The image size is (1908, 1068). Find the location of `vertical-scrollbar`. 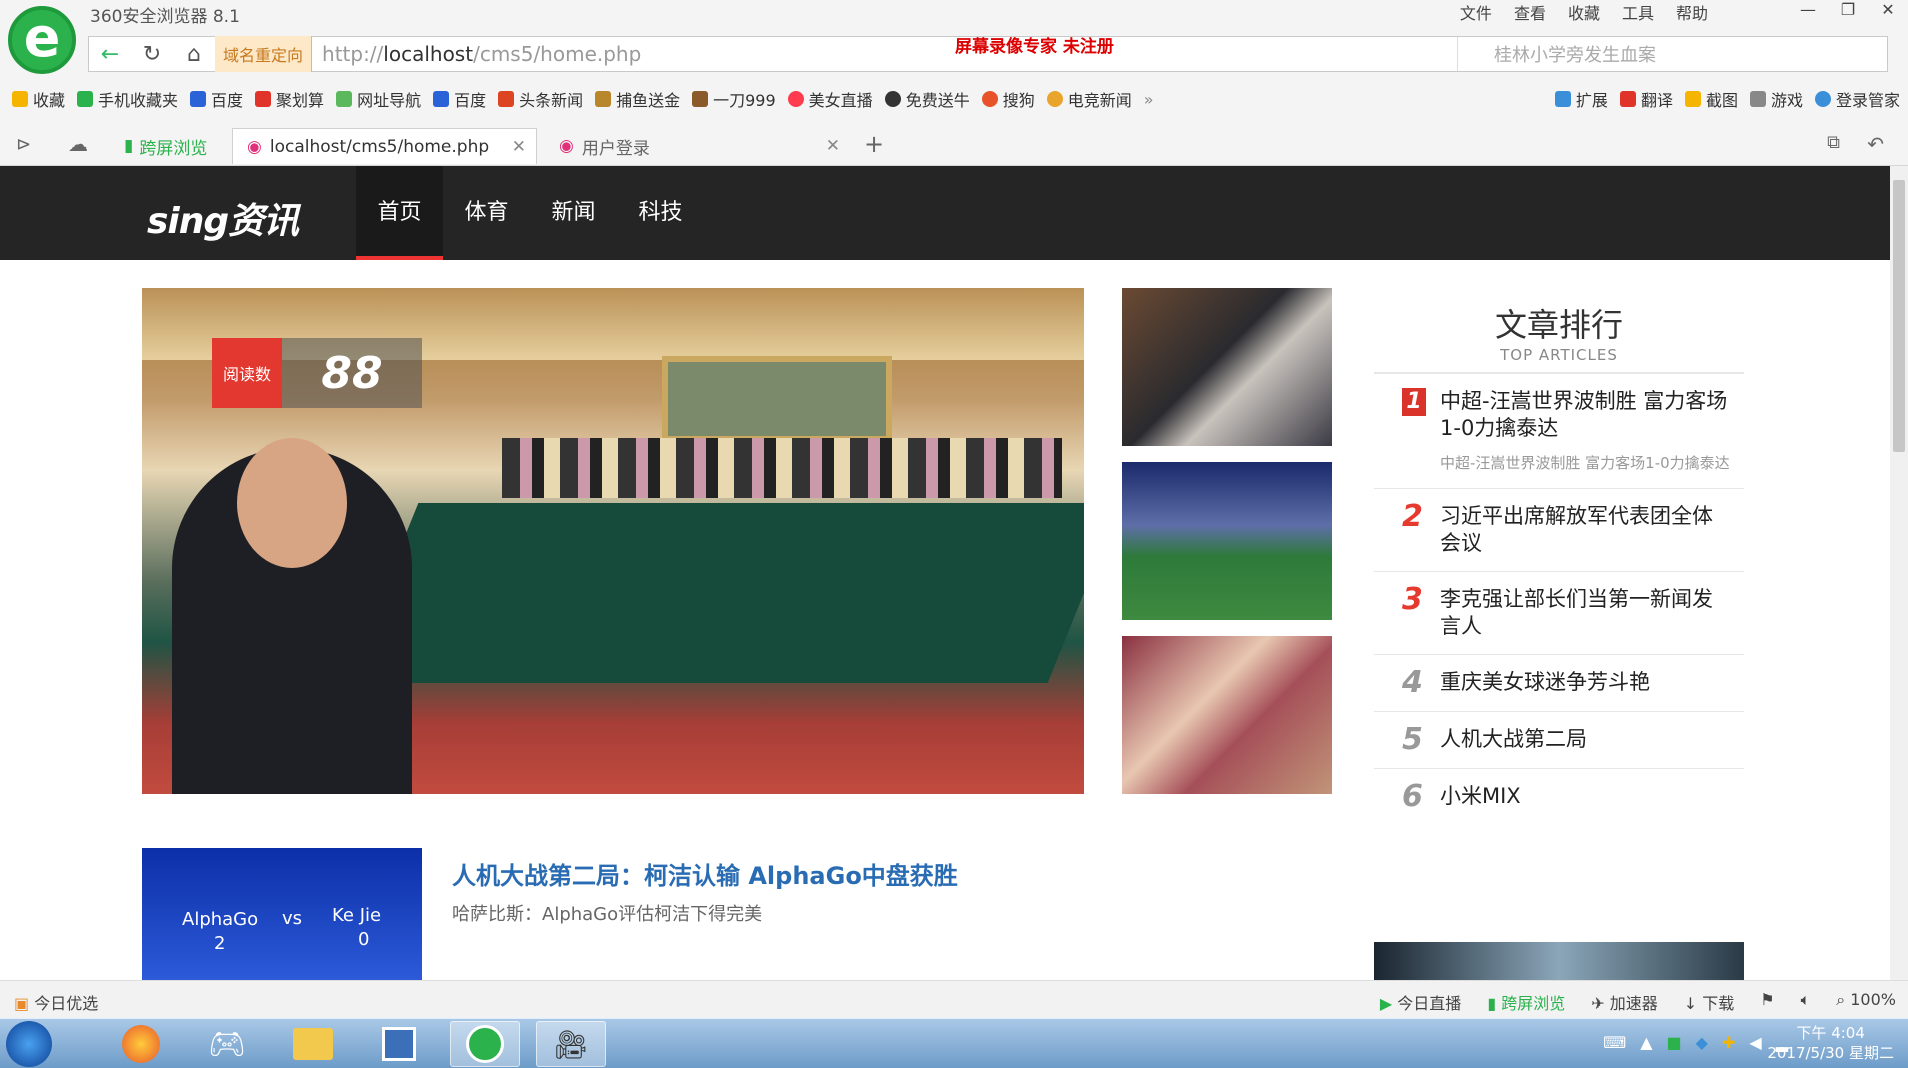

vertical-scrollbar is located at coordinates (1899, 573).